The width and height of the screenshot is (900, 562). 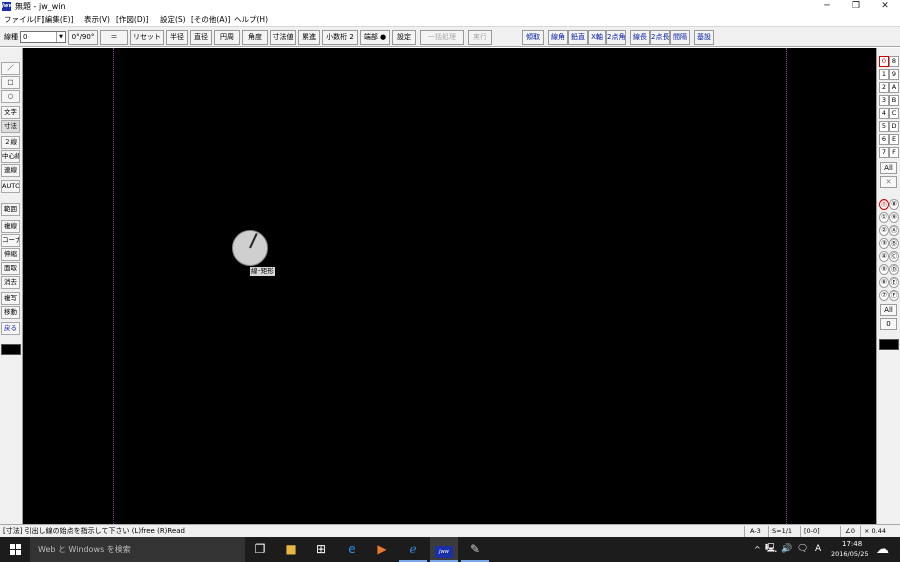 I want to click on layer-group-3: 3, so click(x=884, y=100).